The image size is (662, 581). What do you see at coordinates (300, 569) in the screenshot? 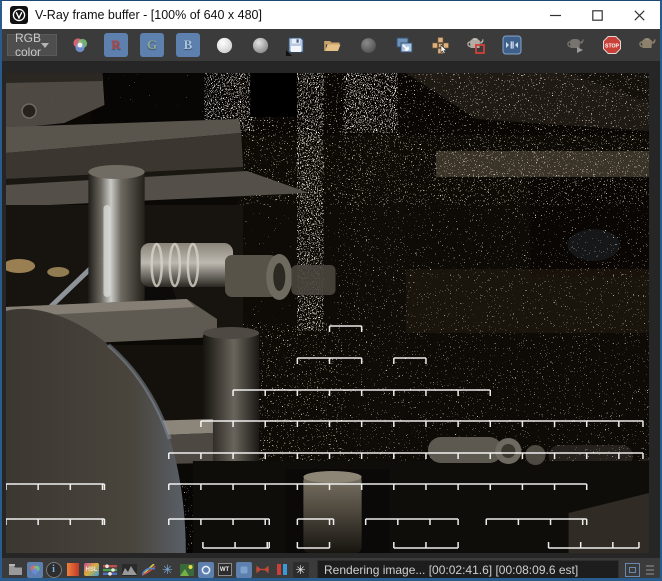
I see `denoiser-icon: ✳` at bounding box center [300, 569].